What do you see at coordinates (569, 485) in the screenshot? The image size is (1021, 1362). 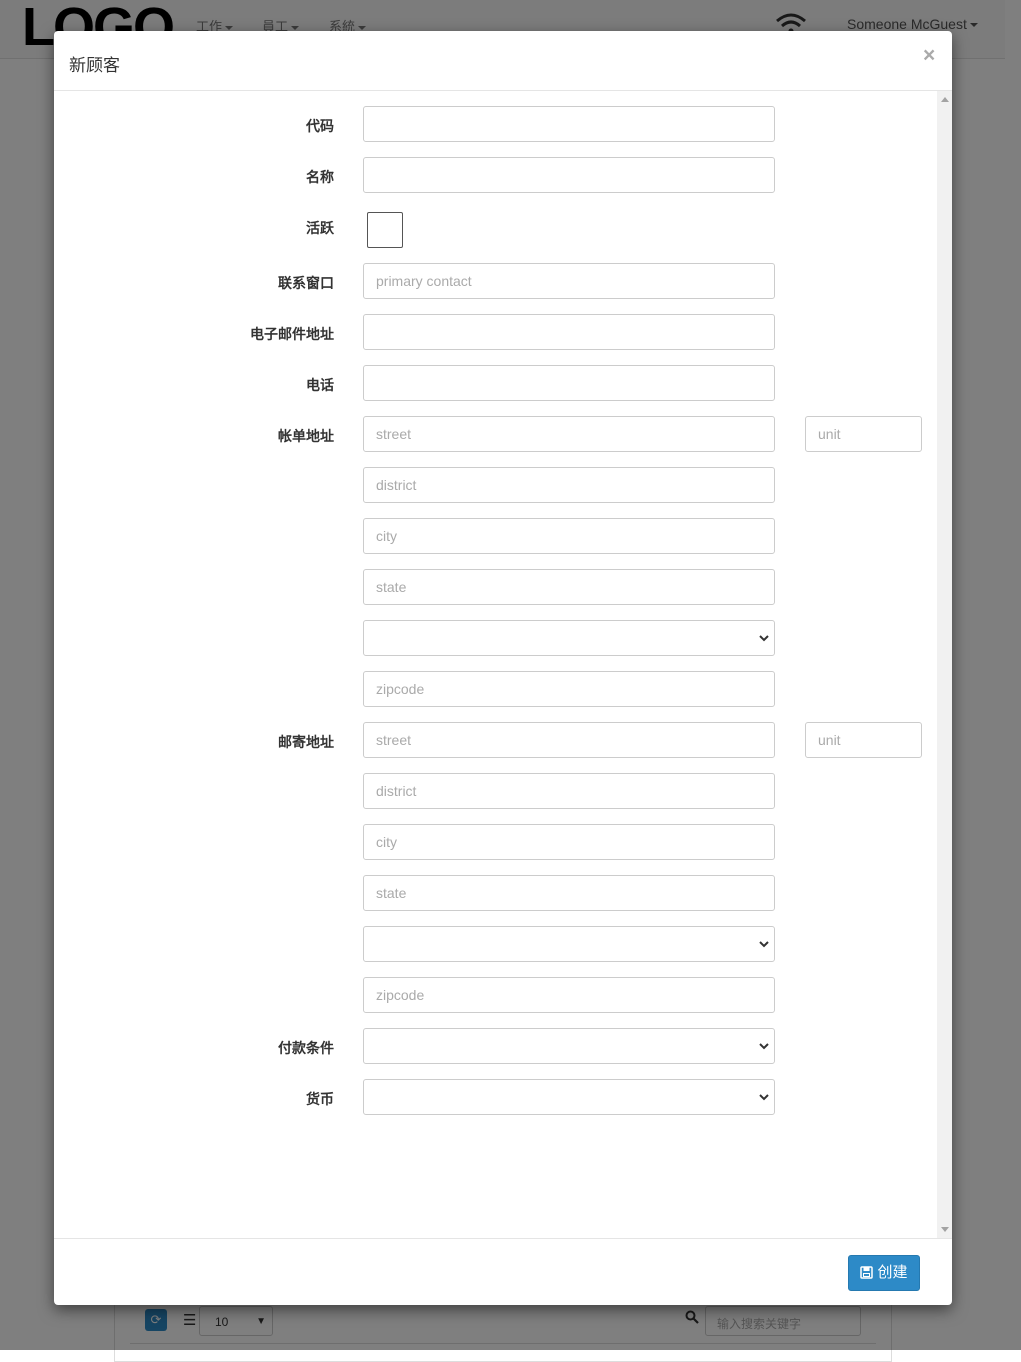 I see `billing-district-input` at bounding box center [569, 485].